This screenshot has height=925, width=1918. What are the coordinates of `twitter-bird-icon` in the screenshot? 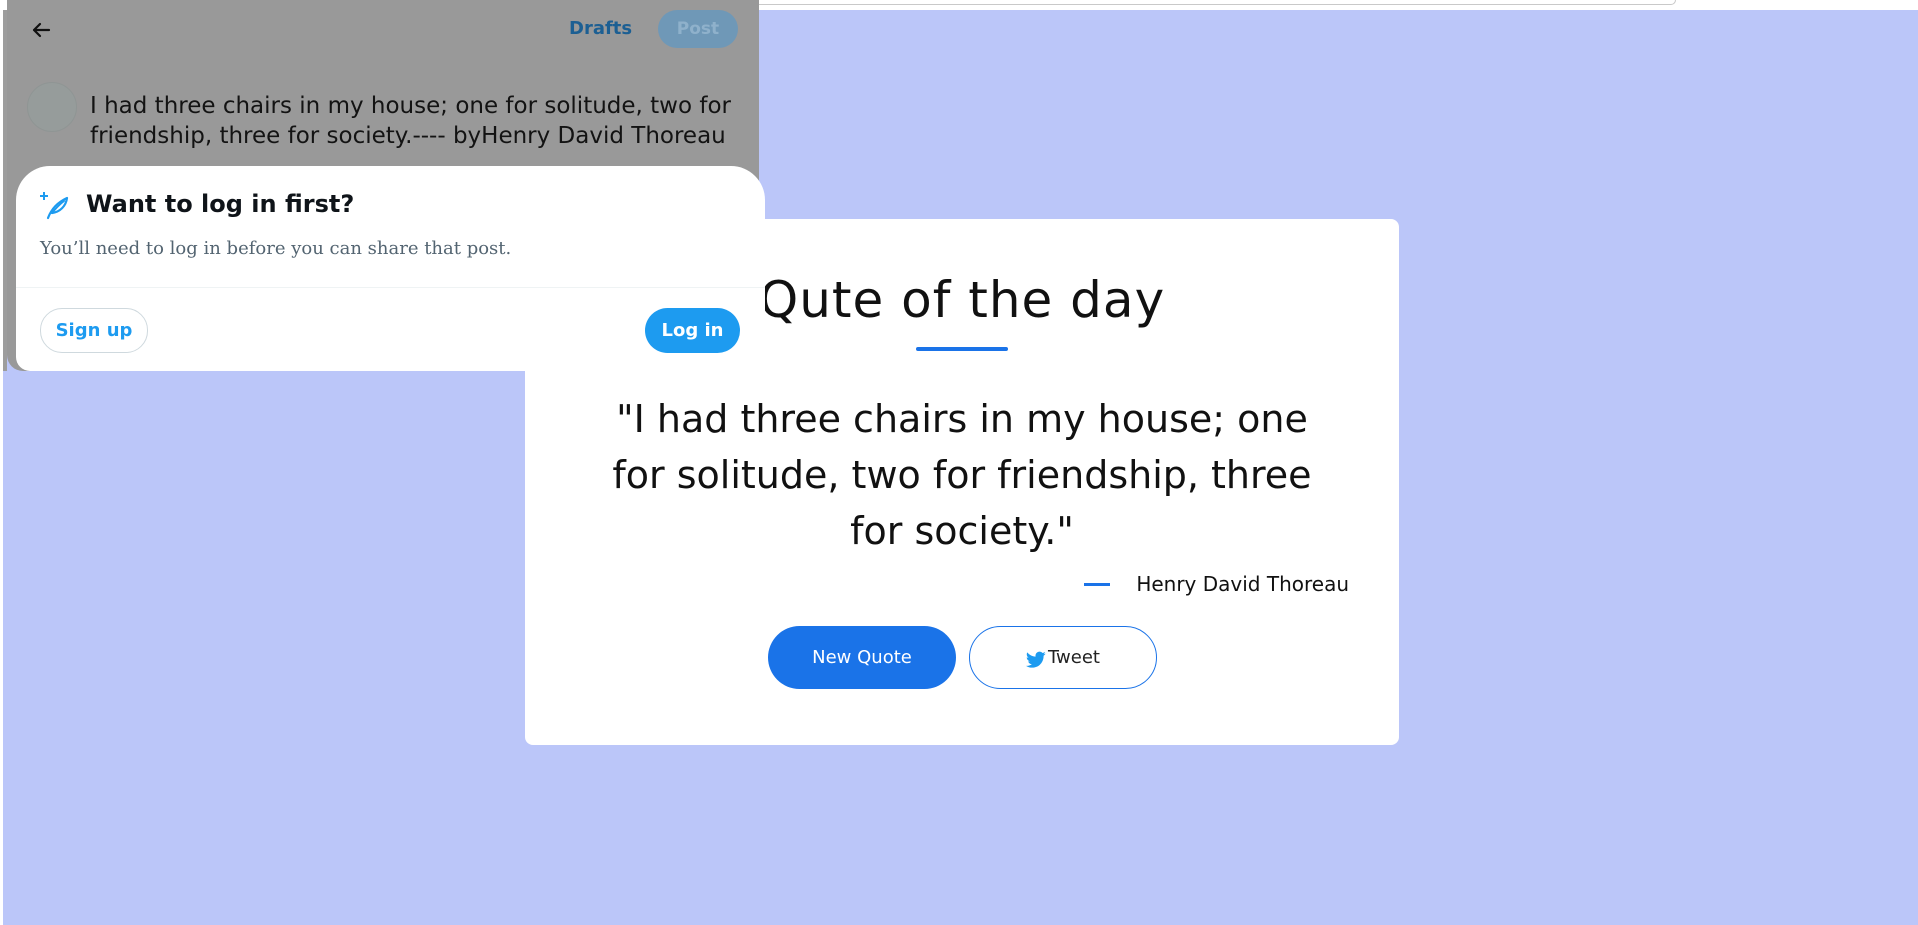 It's located at (1036, 659).